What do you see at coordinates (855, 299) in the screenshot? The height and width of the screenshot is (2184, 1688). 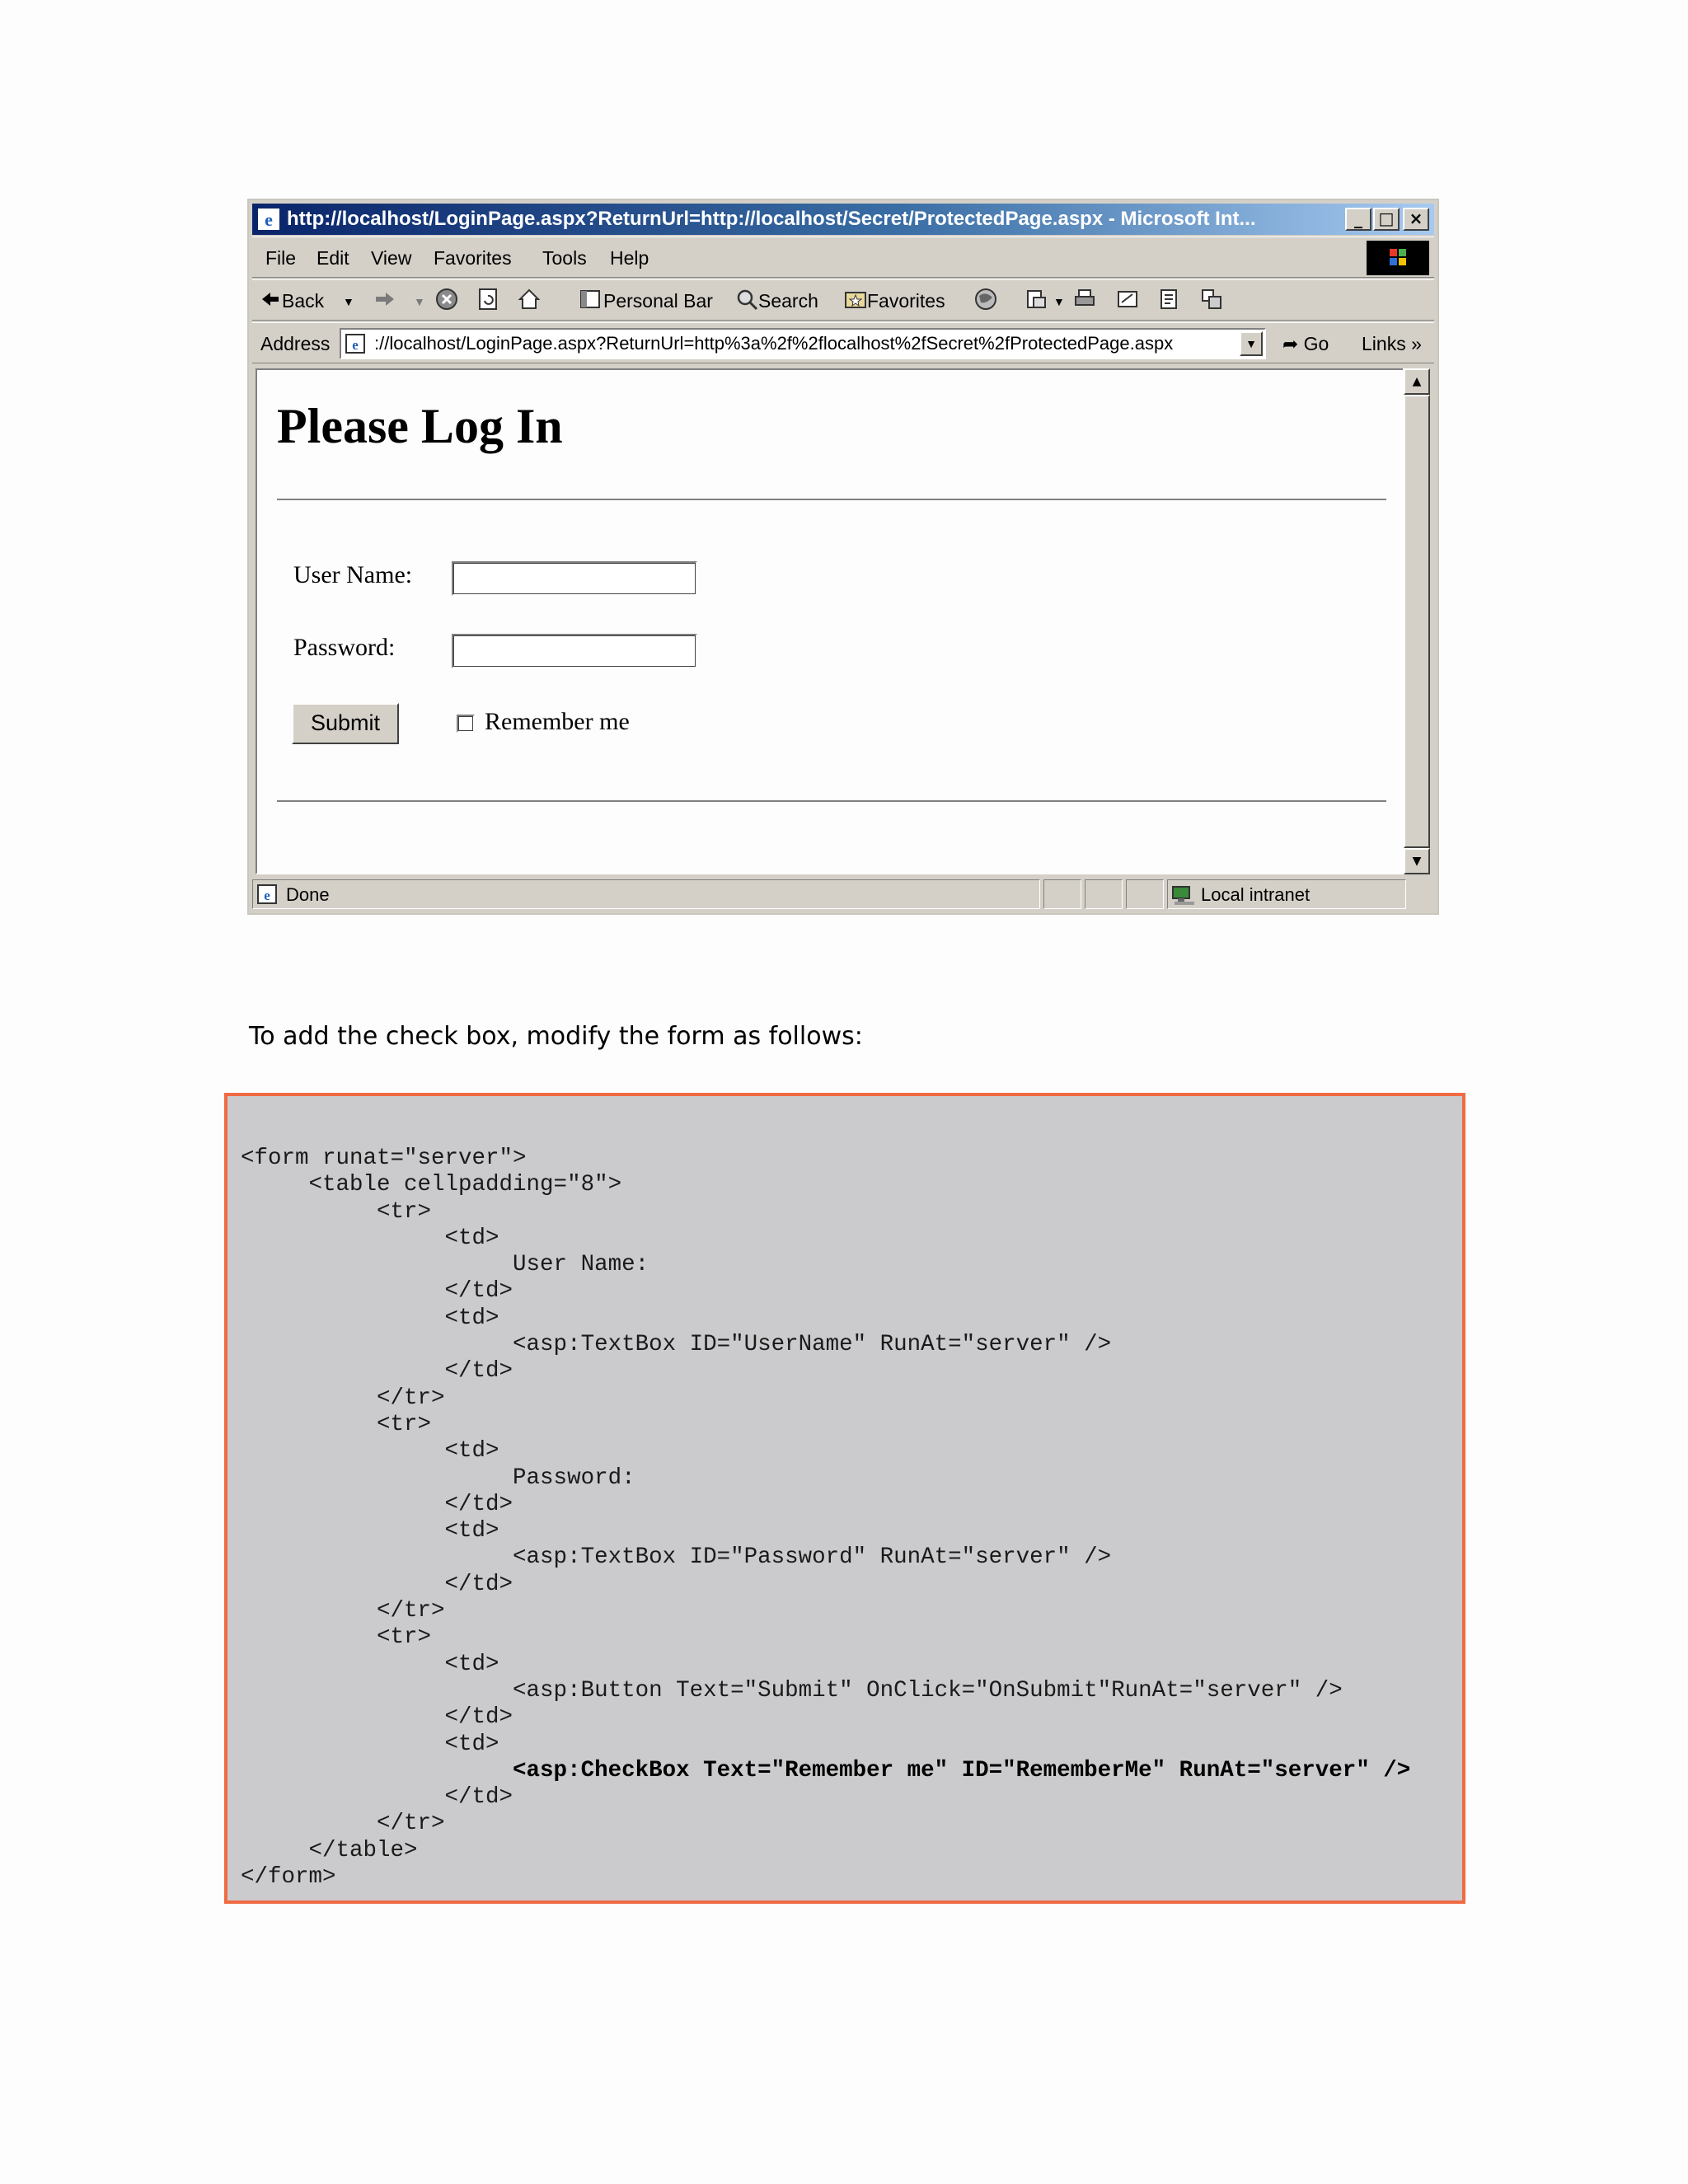 I see `favorites-icon` at bounding box center [855, 299].